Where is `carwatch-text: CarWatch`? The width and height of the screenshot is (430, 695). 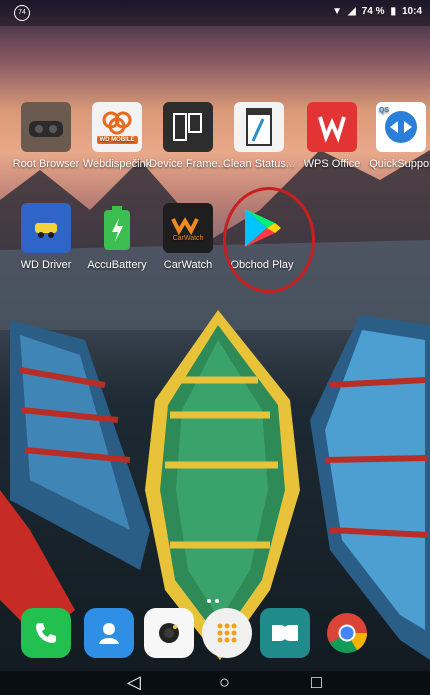
carwatch-text: CarWatch is located at coordinates (188, 238).